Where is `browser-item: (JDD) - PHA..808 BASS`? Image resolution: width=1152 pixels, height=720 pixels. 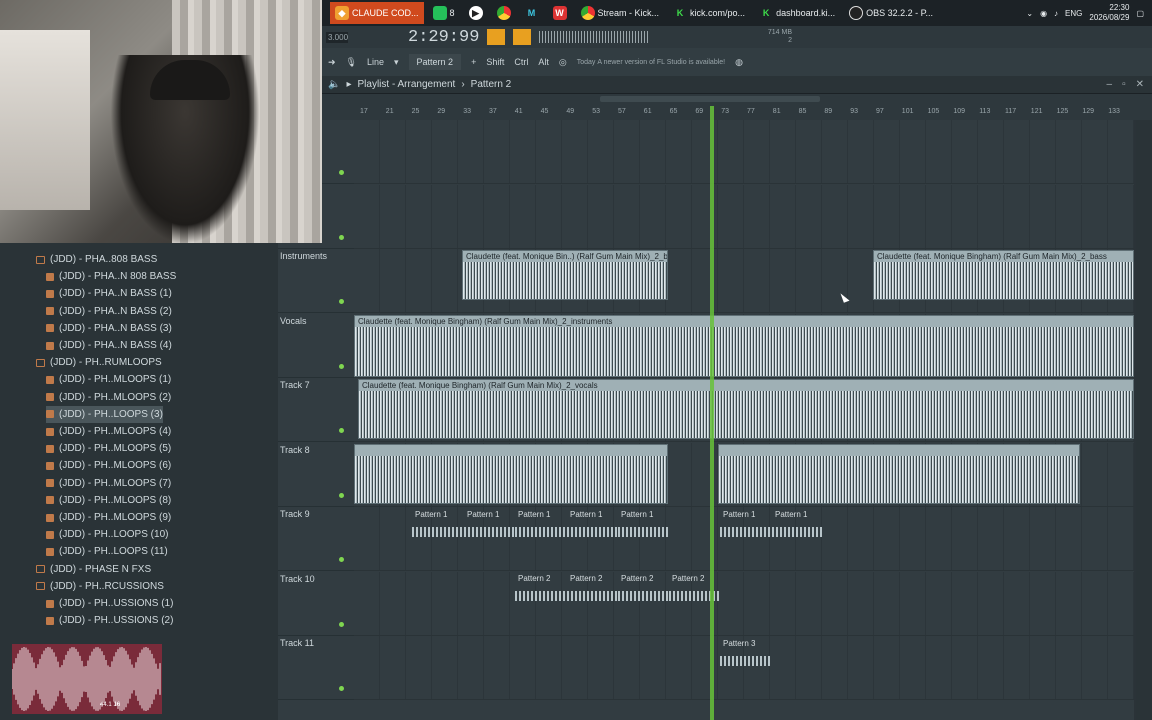 browser-item: (JDD) - PHA..808 BASS is located at coordinates (96, 259).